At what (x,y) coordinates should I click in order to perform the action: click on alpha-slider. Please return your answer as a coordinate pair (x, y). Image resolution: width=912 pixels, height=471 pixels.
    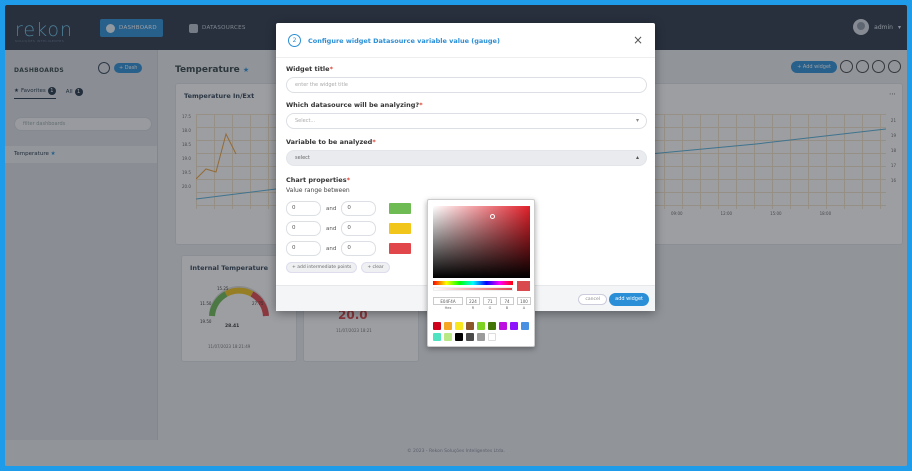
    Looking at the image, I should click on (473, 289).